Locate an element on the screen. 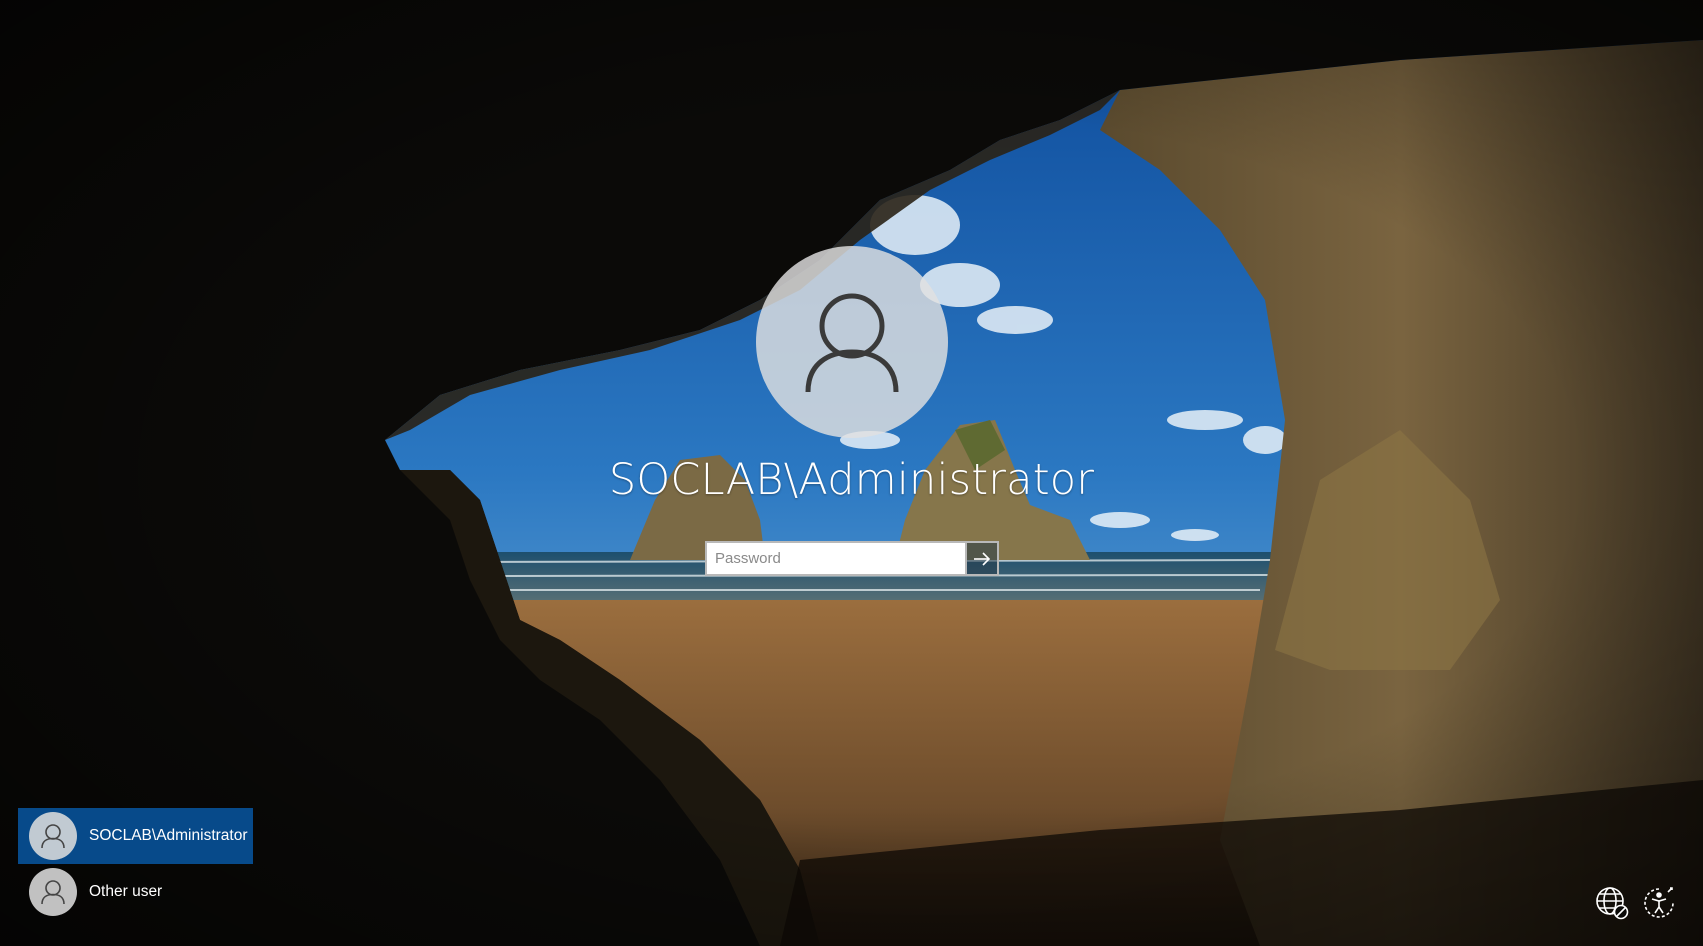 Image resolution: width=1703 pixels, height=946 pixels. user-avatar is located at coordinates (852, 342).